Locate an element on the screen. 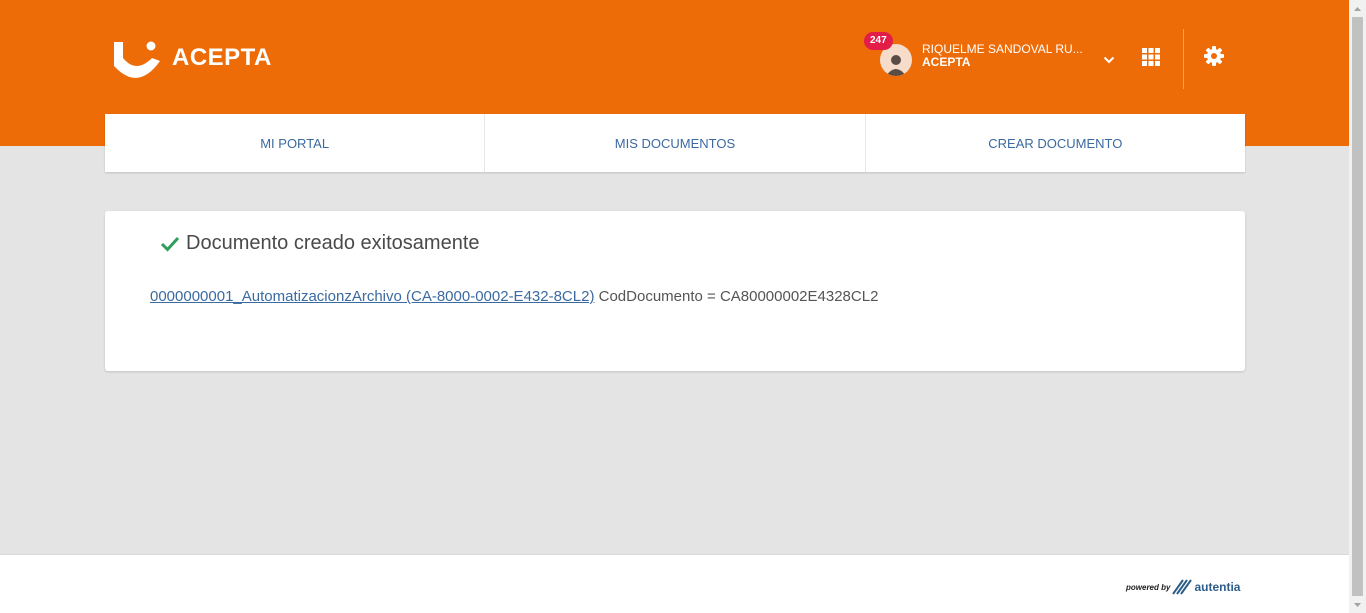 The image size is (1366, 613). header-divider is located at coordinates (1183, 59).